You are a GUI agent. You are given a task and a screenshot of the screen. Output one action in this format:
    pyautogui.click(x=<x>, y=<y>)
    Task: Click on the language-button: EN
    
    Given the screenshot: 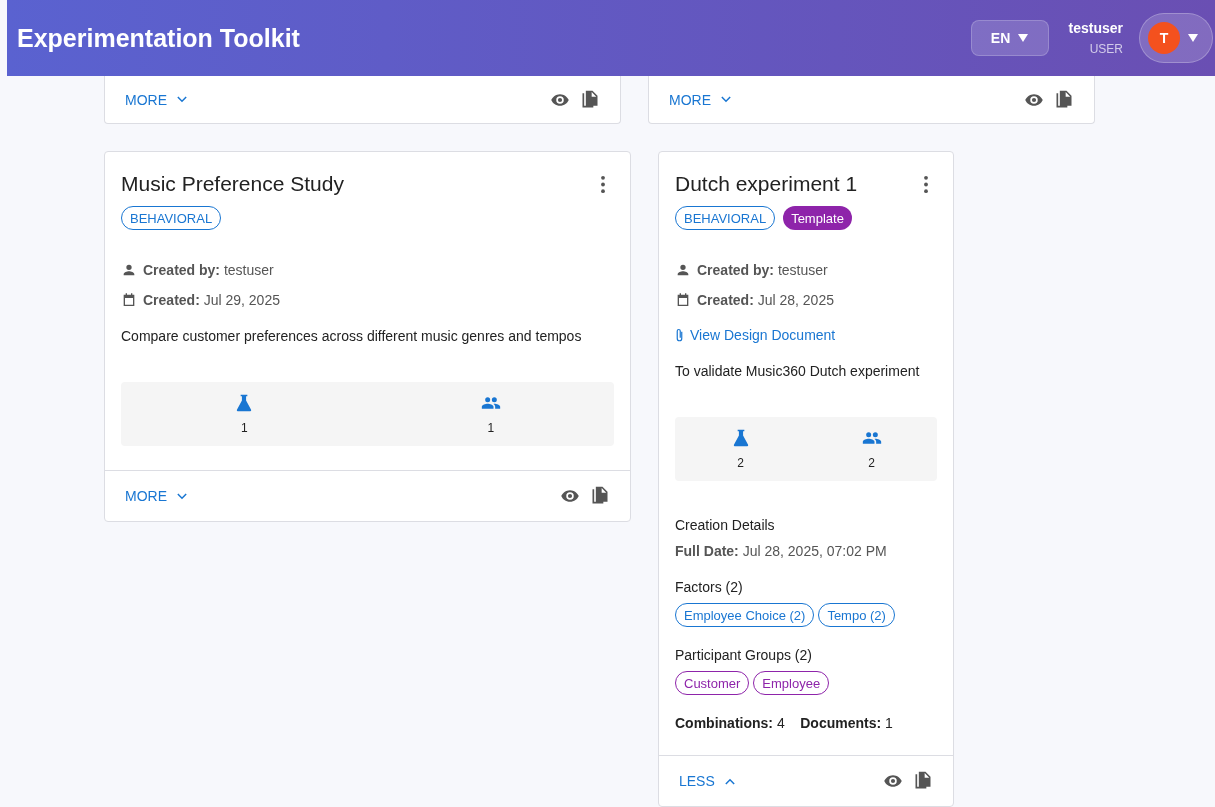 What is the action you would take?
    pyautogui.click(x=1009, y=38)
    